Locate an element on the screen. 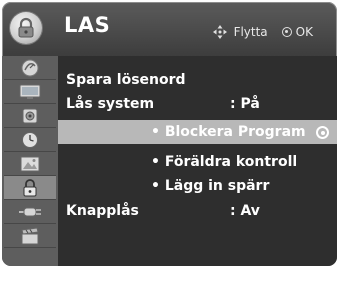 This screenshot has width=339, height=291. sidebar-item-lock is located at coordinates (30, 188).